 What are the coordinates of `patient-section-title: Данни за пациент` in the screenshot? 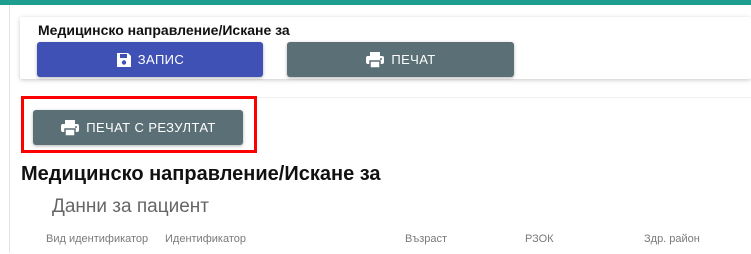 It's located at (130, 206).